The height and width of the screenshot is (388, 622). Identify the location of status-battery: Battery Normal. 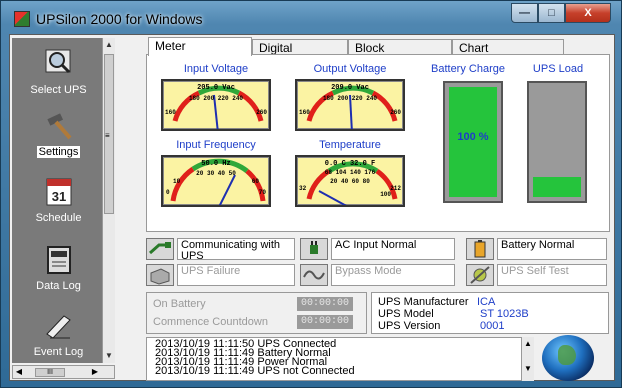
(538, 250).